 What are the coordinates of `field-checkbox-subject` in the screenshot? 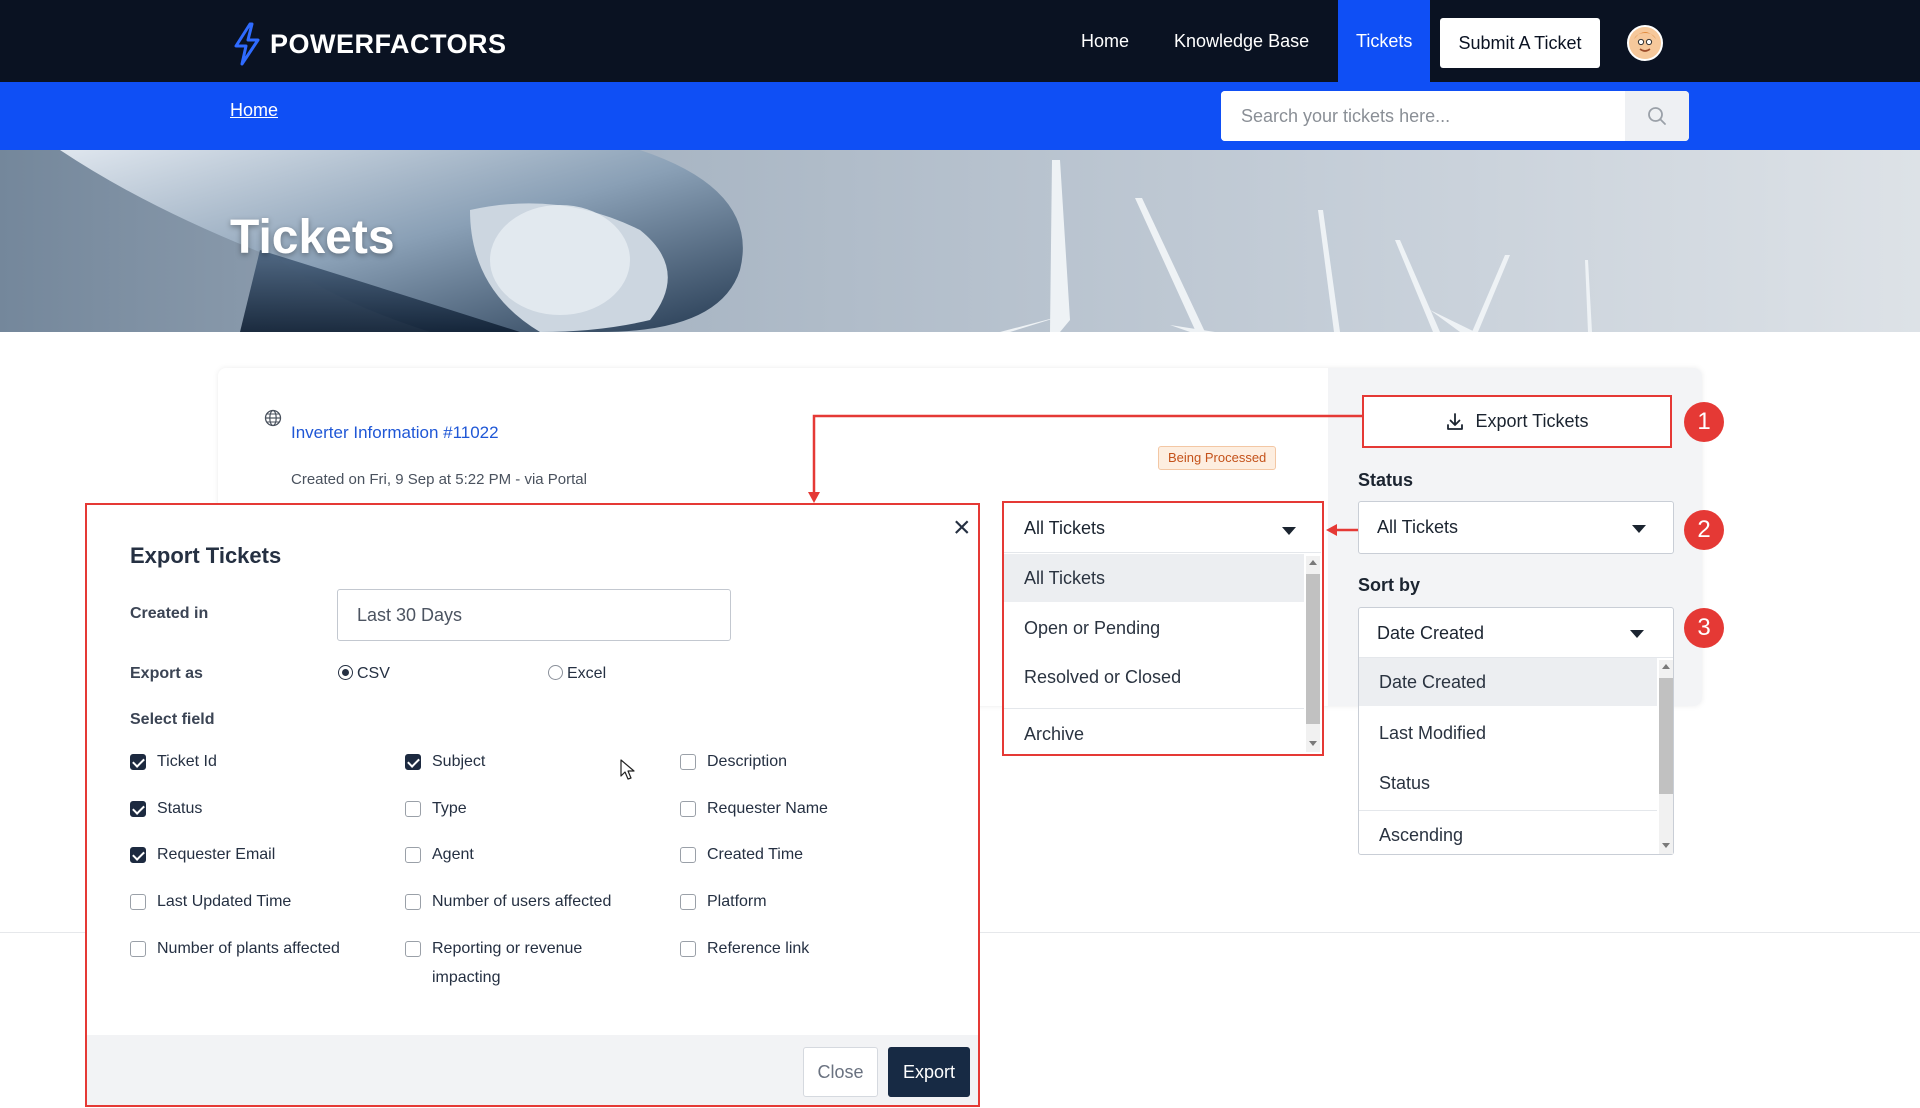 It's located at (413, 762).